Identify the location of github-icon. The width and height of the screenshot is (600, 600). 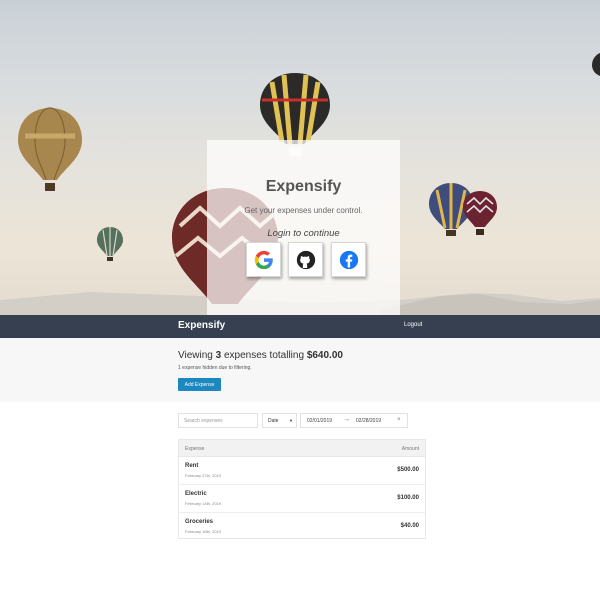
(305, 259).